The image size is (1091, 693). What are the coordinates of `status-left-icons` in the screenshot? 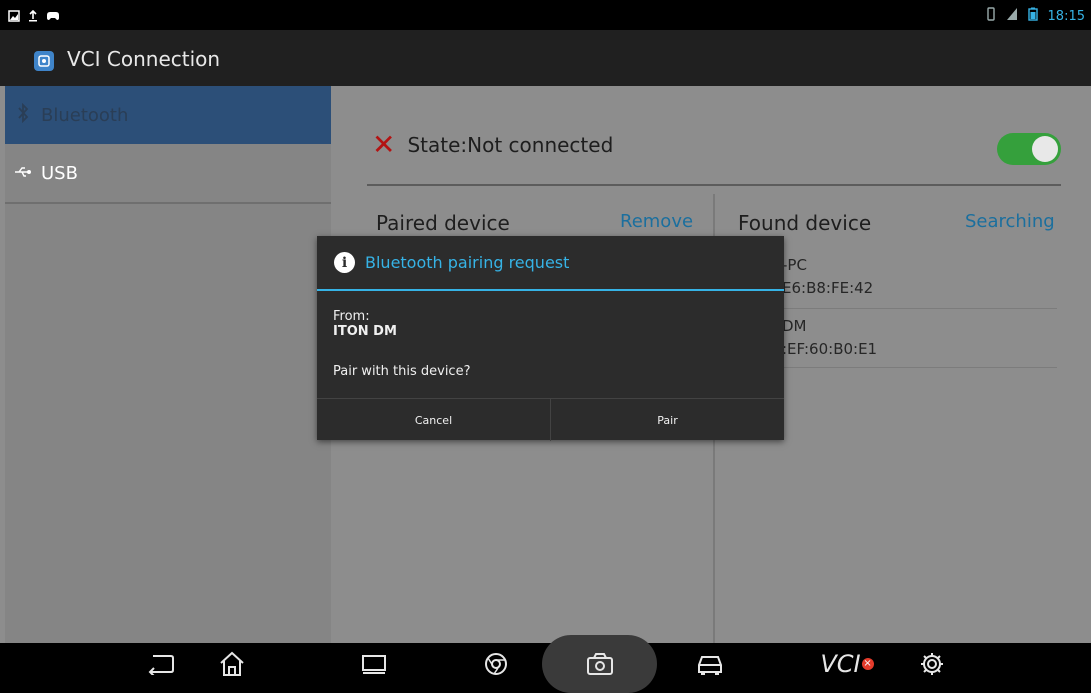 It's located at (34, 16).